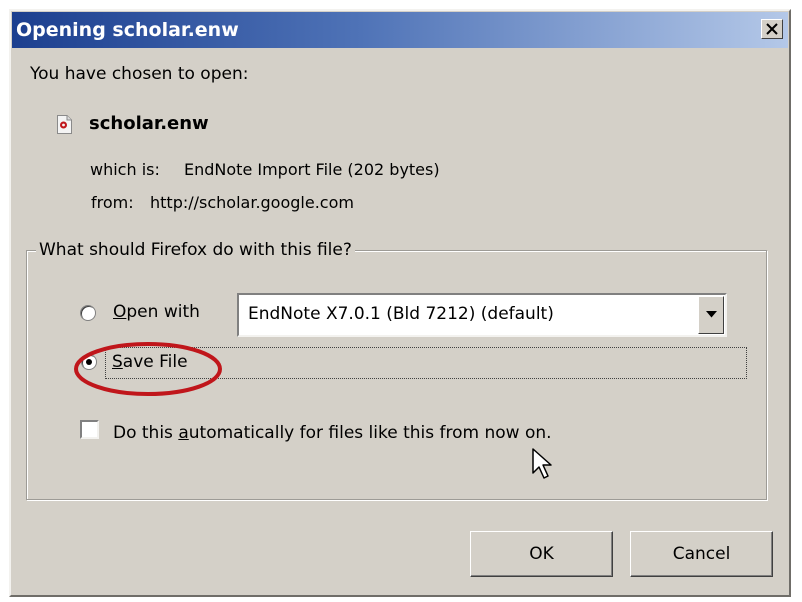 This screenshot has height=602, width=802. Describe the element at coordinates (146, 433) in the screenshot. I see `auto-label-before: Do this` at that location.